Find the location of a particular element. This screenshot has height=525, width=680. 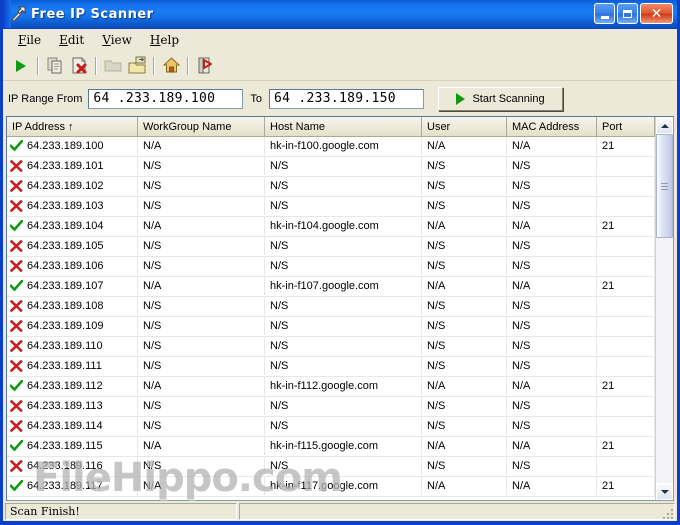

tool-bar is located at coordinates (340, 66).